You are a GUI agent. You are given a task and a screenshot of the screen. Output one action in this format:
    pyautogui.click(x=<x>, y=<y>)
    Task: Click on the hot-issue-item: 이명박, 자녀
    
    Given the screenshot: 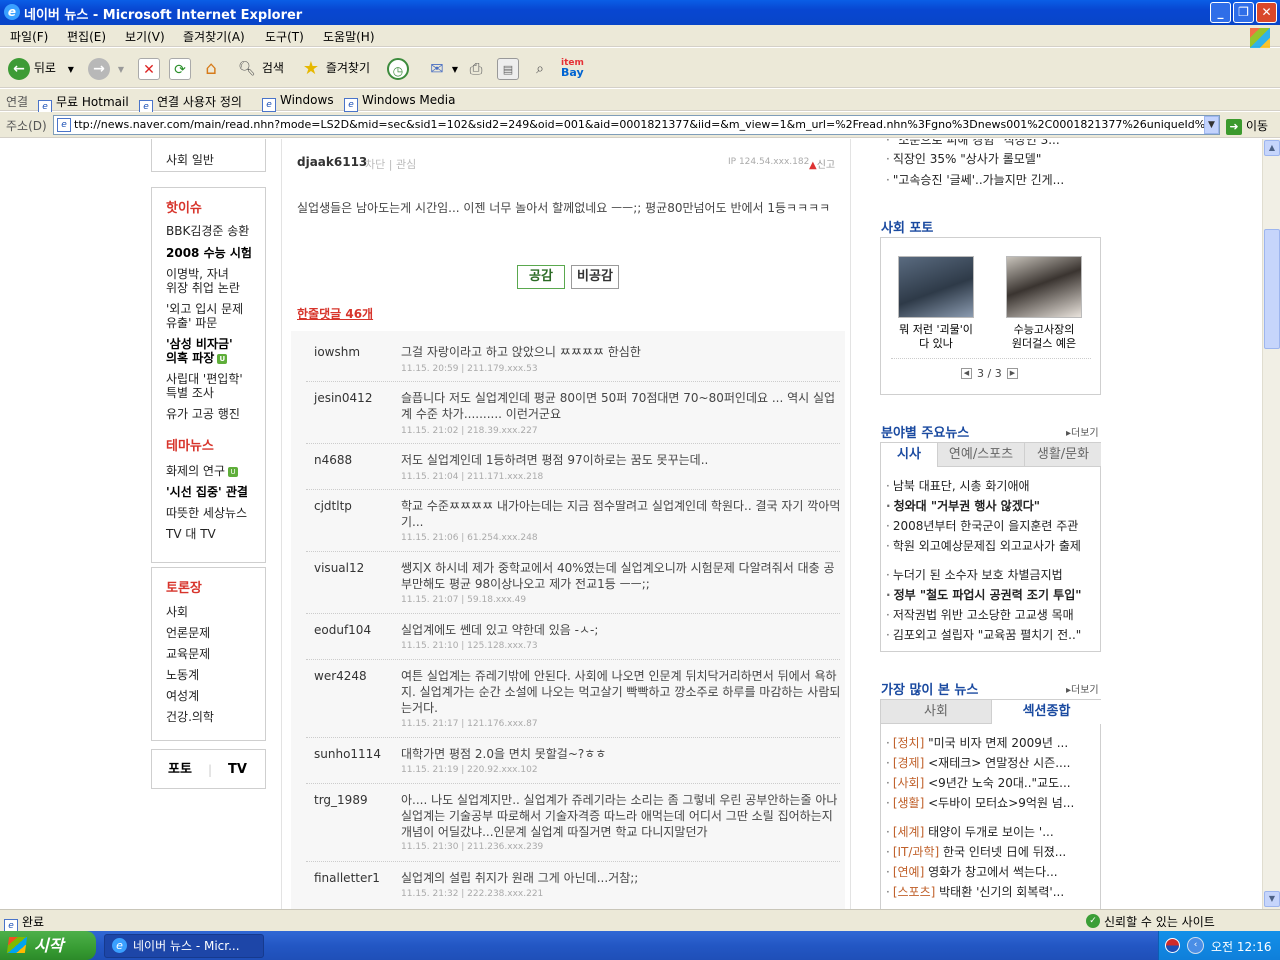 What is the action you would take?
    pyautogui.click(x=197, y=274)
    